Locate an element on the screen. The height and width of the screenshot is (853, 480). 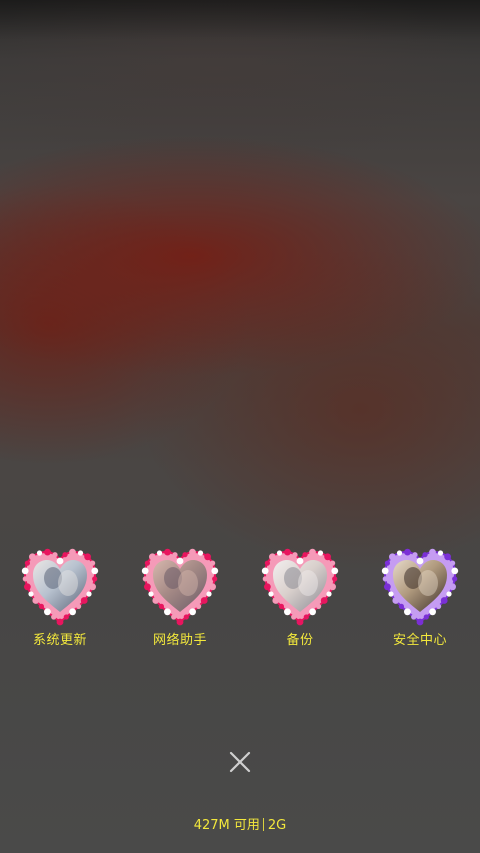
app-security-center: 安全中心 is located at coordinates (420, 601).